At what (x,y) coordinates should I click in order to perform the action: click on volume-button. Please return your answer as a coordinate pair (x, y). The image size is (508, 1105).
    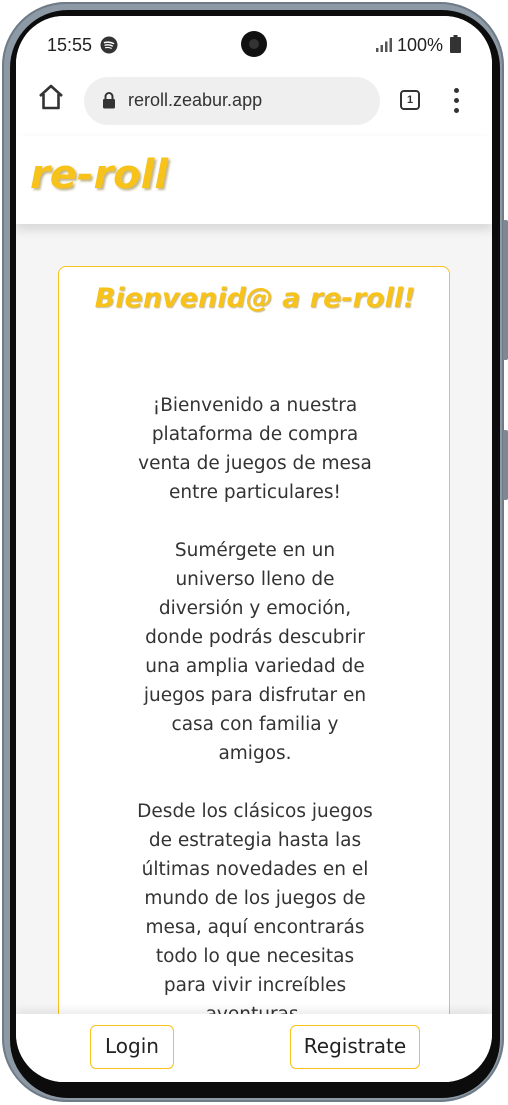
    Looking at the image, I should click on (505, 290).